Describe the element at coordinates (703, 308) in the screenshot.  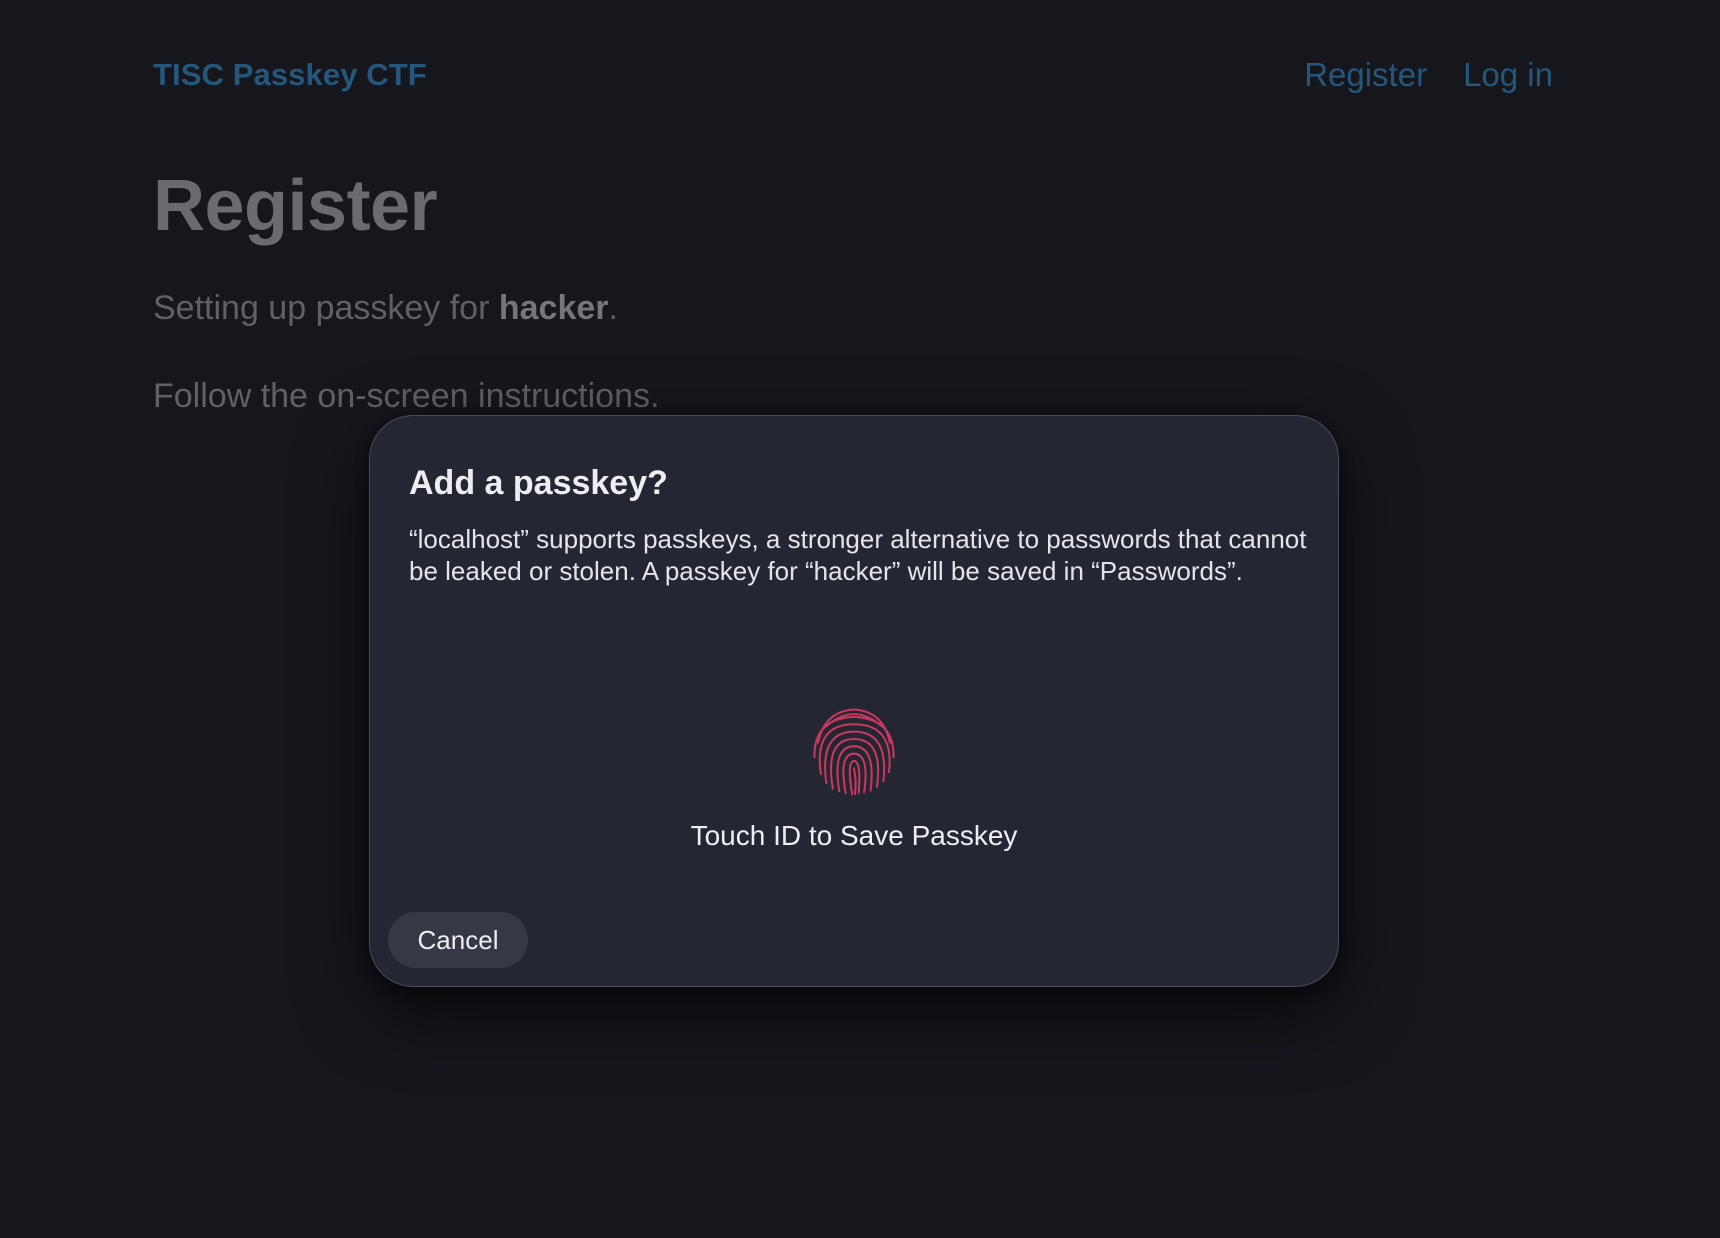
I see `setup-message: Setting up passkey for hacker.` at that location.